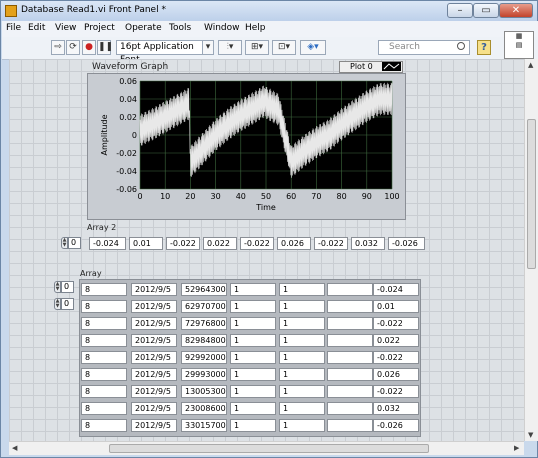 The width and height of the screenshot is (538, 458). What do you see at coordinates (396, 425) in the screenshot?
I see `array-cell: -0.026` at bounding box center [396, 425].